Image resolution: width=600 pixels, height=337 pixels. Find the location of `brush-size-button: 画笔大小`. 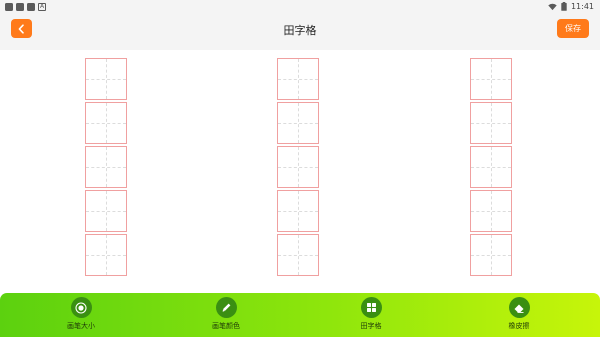

brush-size-button: 画笔大小 is located at coordinates (81, 315).